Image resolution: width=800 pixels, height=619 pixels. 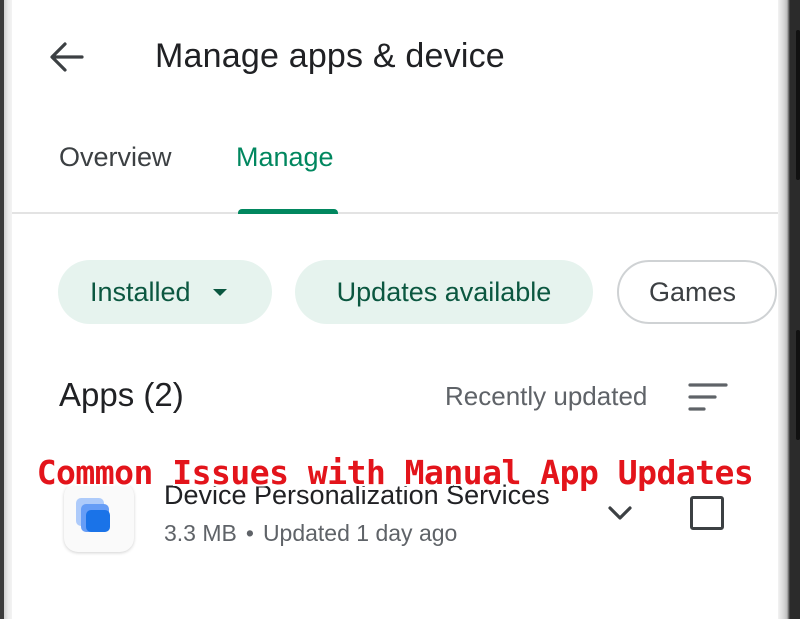 I want to click on tab-bar: Overview Manage, so click(x=395, y=166).